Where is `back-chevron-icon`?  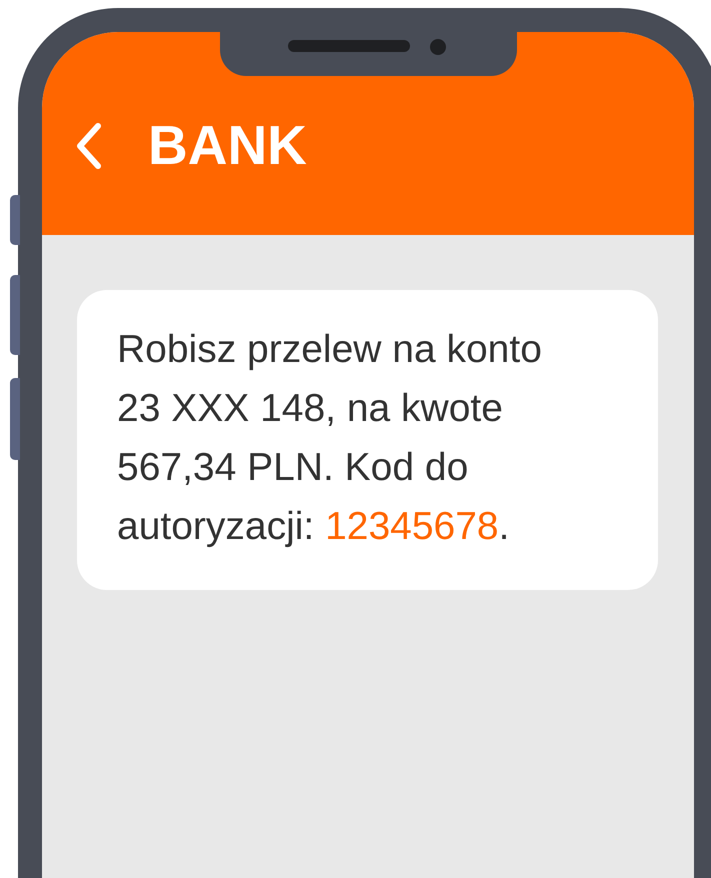 back-chevron-icon is located at coordinates (89, 145).